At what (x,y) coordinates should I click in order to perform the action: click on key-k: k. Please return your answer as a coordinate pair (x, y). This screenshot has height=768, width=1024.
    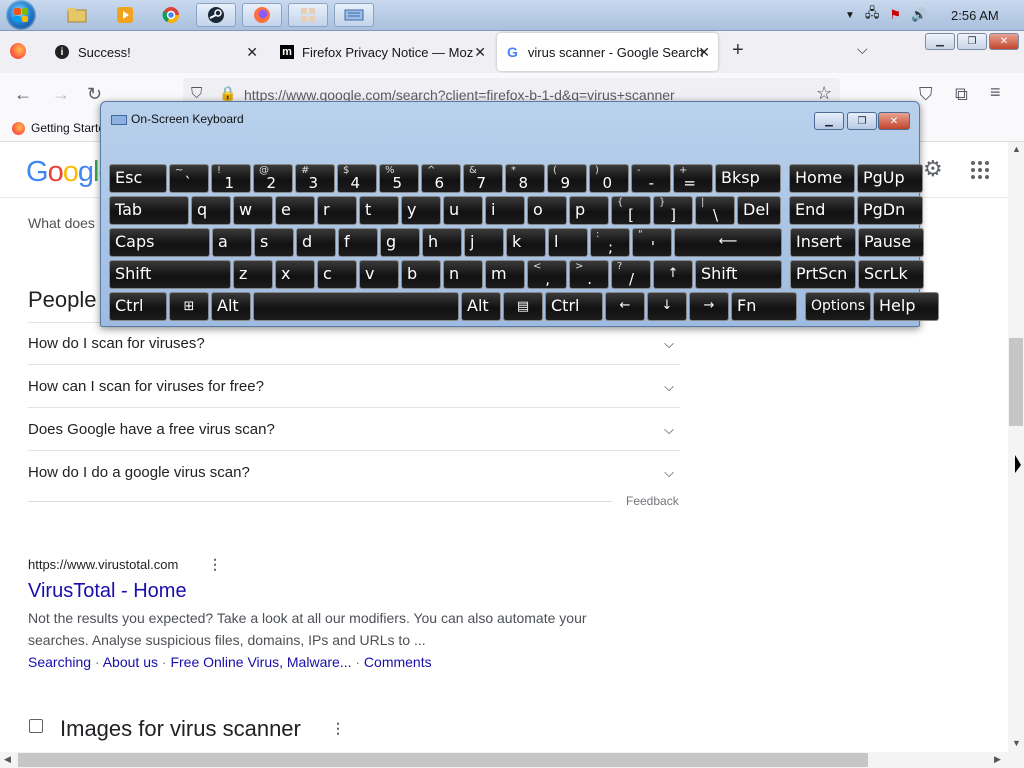
    Looking at the image, I should click on (526, 242).